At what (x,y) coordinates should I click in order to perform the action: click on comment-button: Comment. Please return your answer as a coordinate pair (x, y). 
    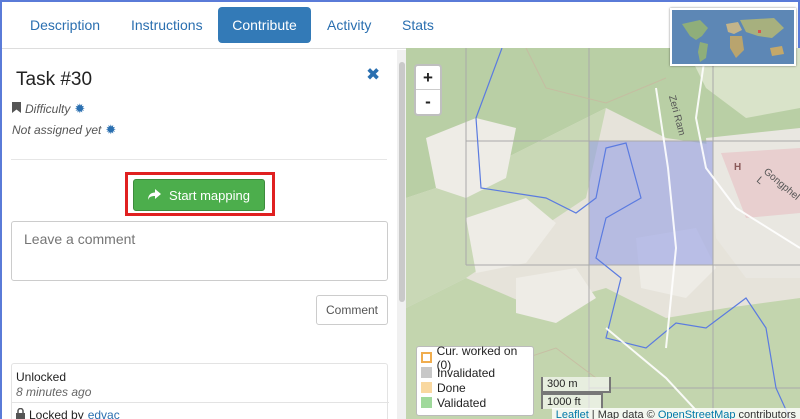
    Looking at the image, I should click on (352, 310).